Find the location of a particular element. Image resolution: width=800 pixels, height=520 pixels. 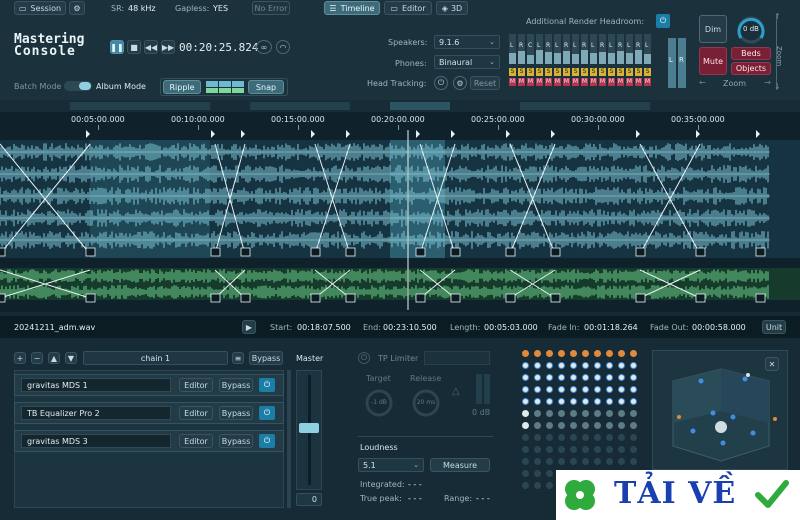

session-settings-button: ⚙ is located at coordinates (77, 8).